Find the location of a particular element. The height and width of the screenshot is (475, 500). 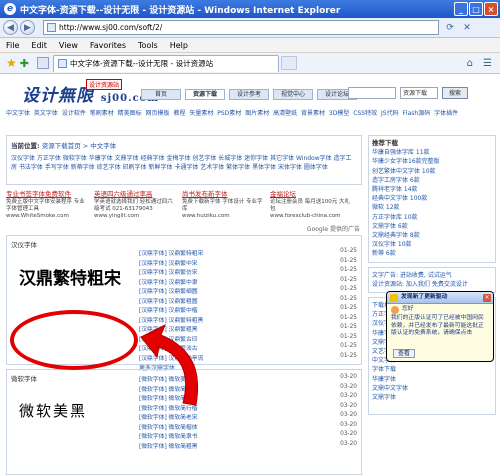

new-tab-button is located at coordinates (288, 63).